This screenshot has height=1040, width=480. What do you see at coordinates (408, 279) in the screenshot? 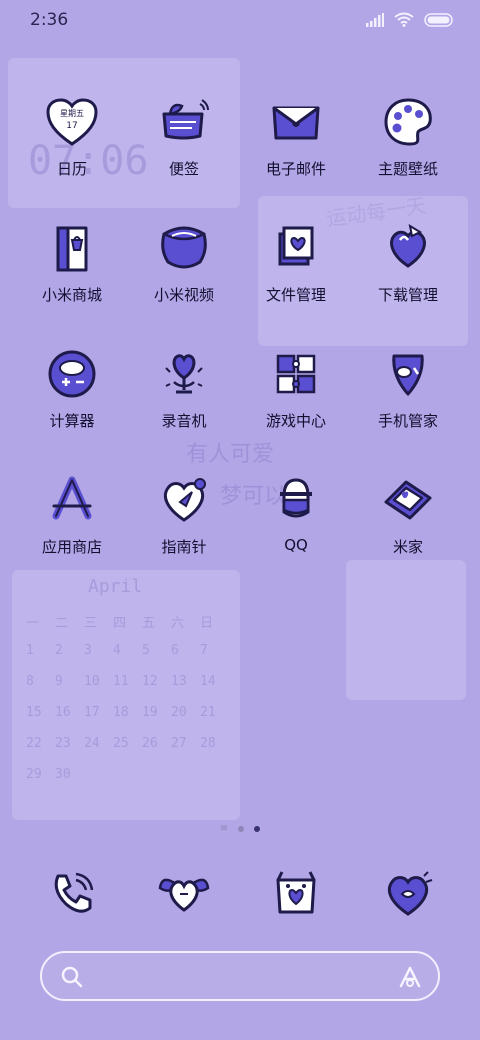
I see `app-downloads: 下载管理` at bounding box center [408, 279].